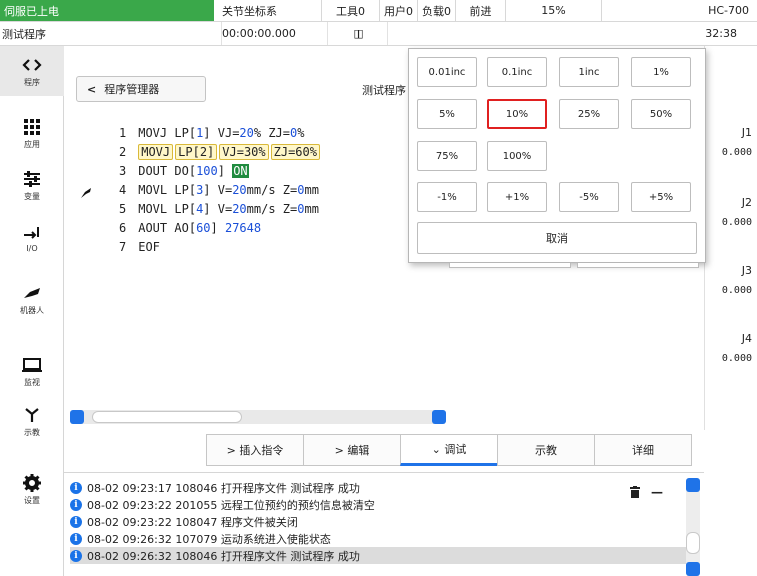 The image size is (757, 576). What do you see at coordinates (77, 417) in the screenshot?
I see `scroll-left-button` at bounding box center [77, 417].